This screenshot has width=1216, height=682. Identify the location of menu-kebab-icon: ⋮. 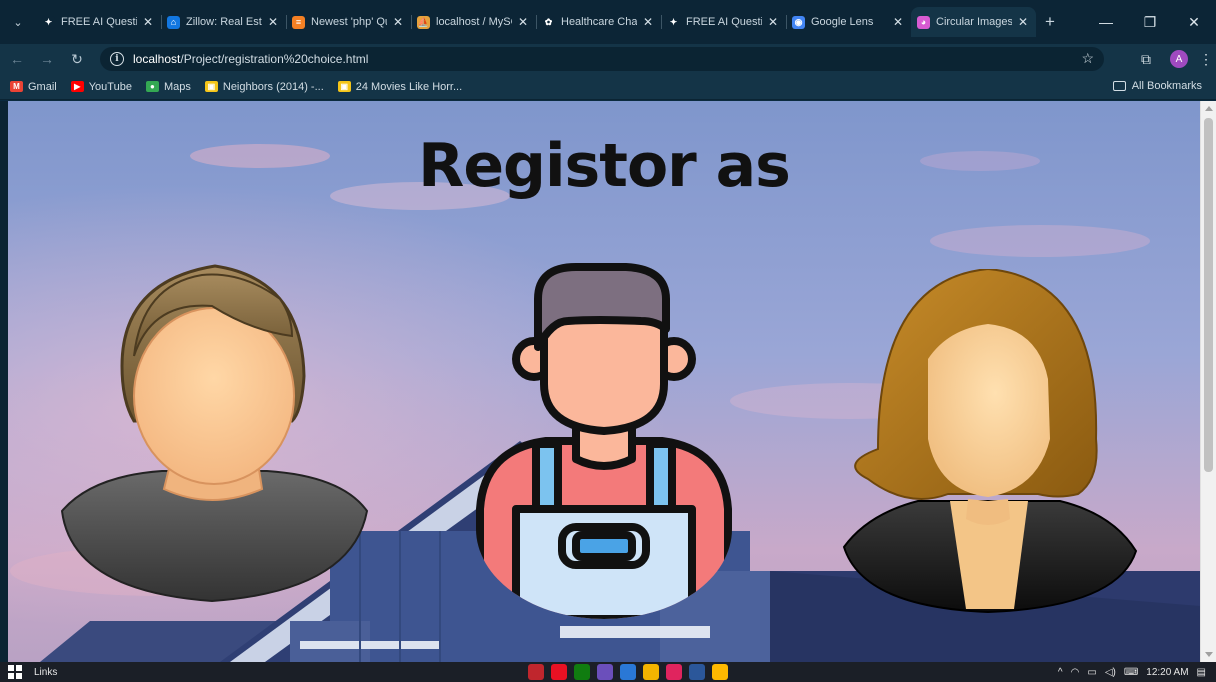
(1206, 59).